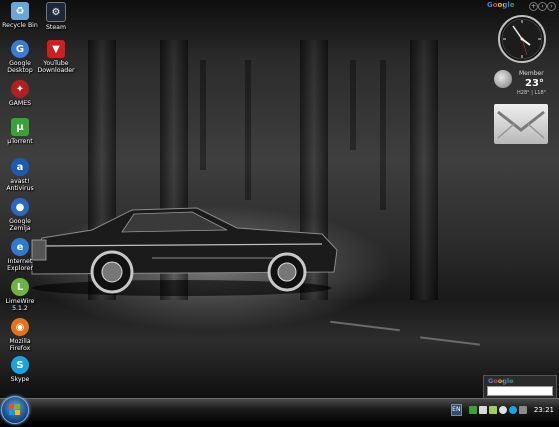 The image size is (559, 427). I want to click on desktop-icon-avast: a avast! Antivirus, so click(20, 175).